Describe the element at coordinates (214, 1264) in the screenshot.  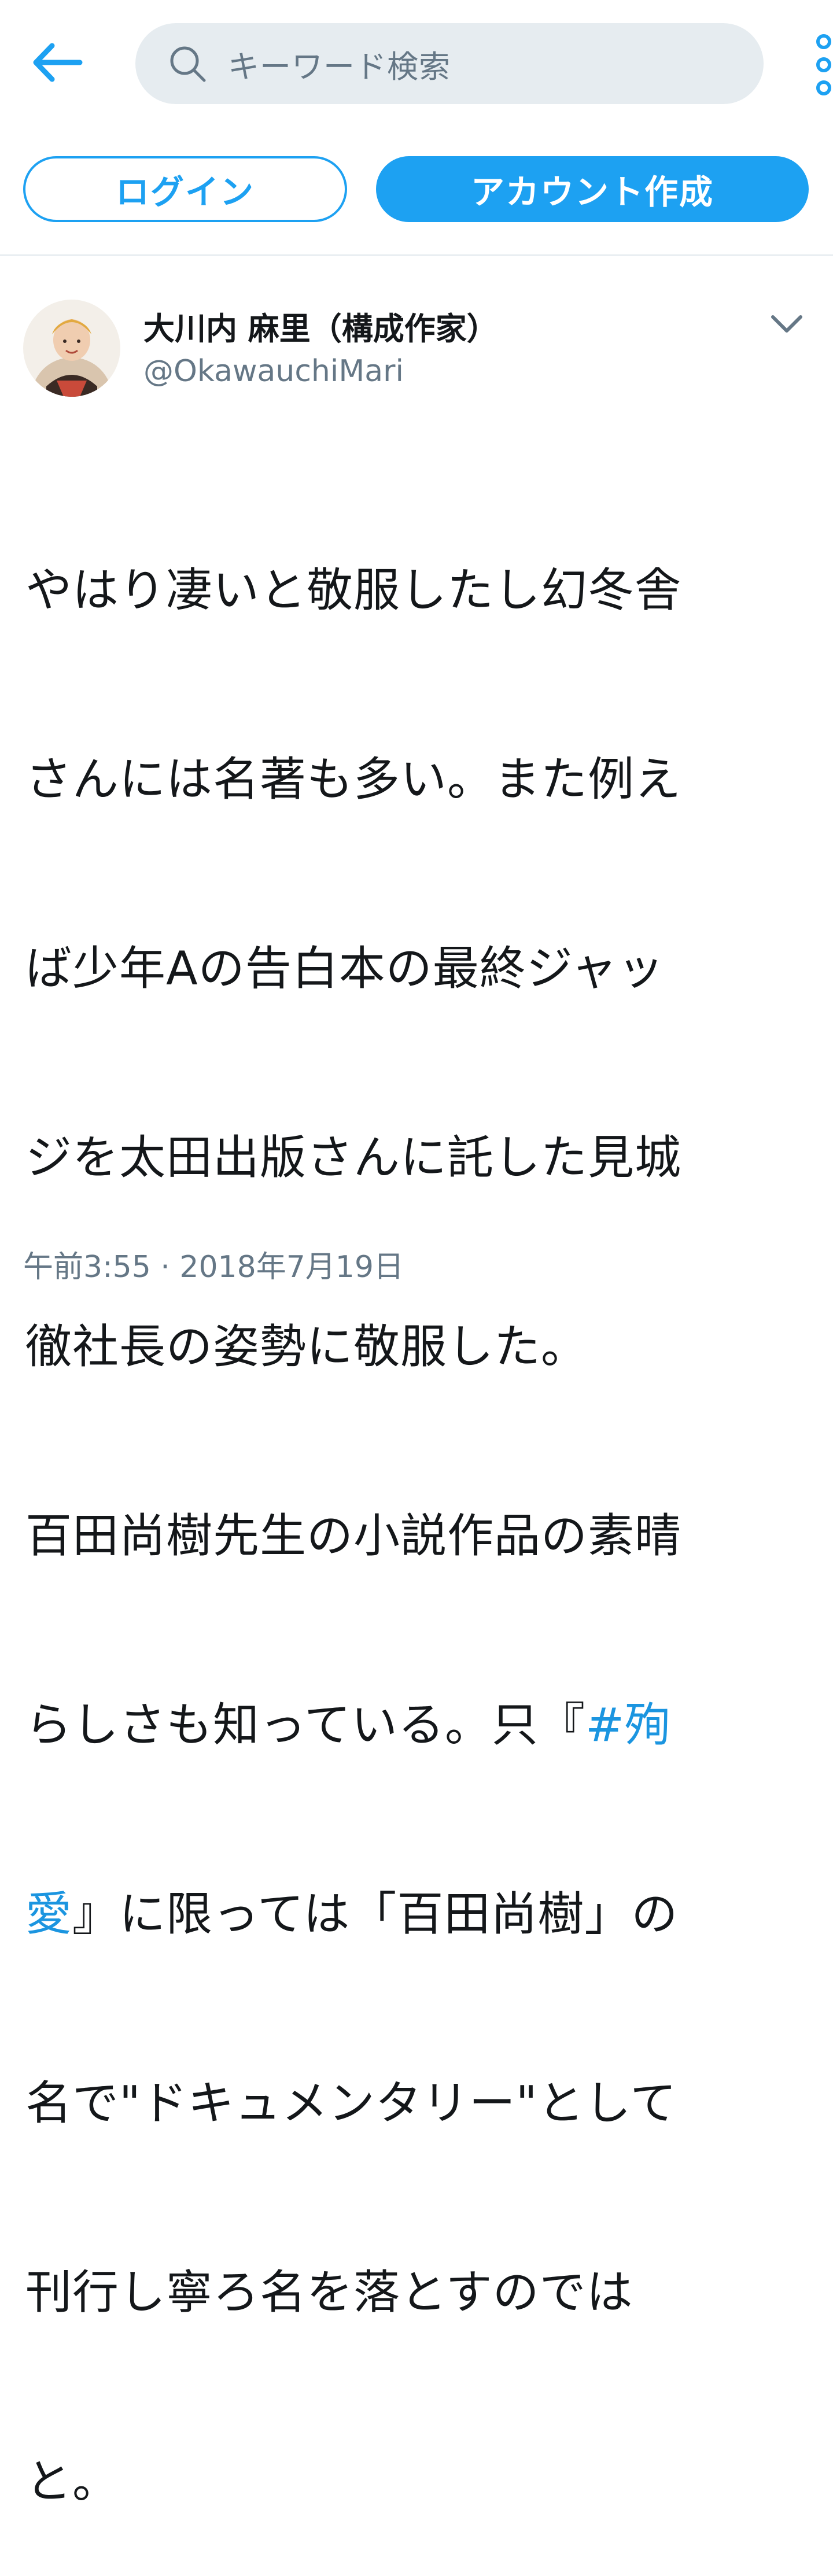
I see `tweet-timestamp: 午前3:55 · 2018年7月19日` at that location.